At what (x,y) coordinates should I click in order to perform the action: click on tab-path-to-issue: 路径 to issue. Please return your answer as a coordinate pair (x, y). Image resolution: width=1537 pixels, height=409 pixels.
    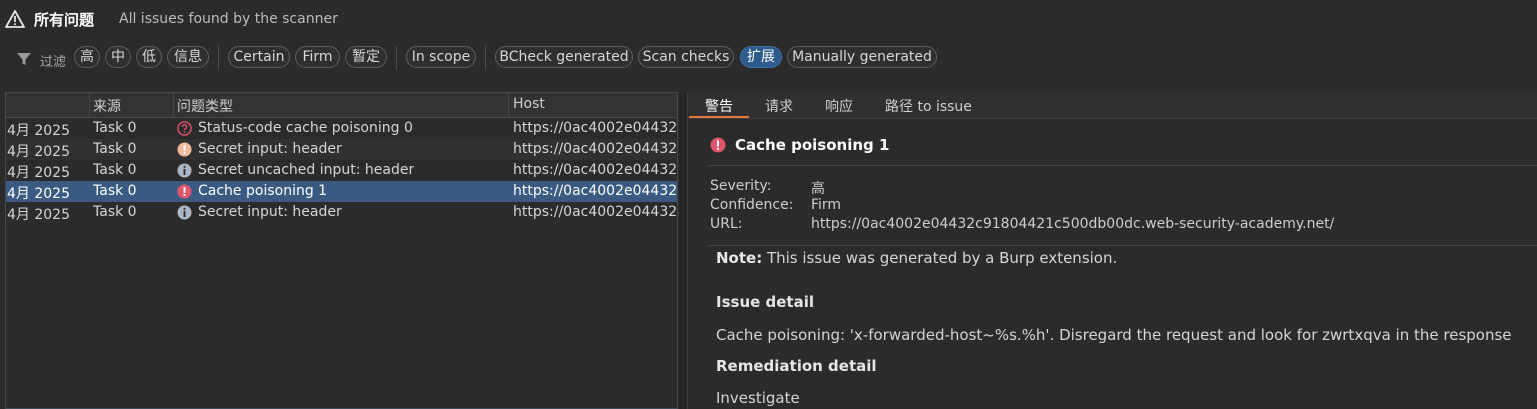
    Looking at the image, I should click on (928, 106).